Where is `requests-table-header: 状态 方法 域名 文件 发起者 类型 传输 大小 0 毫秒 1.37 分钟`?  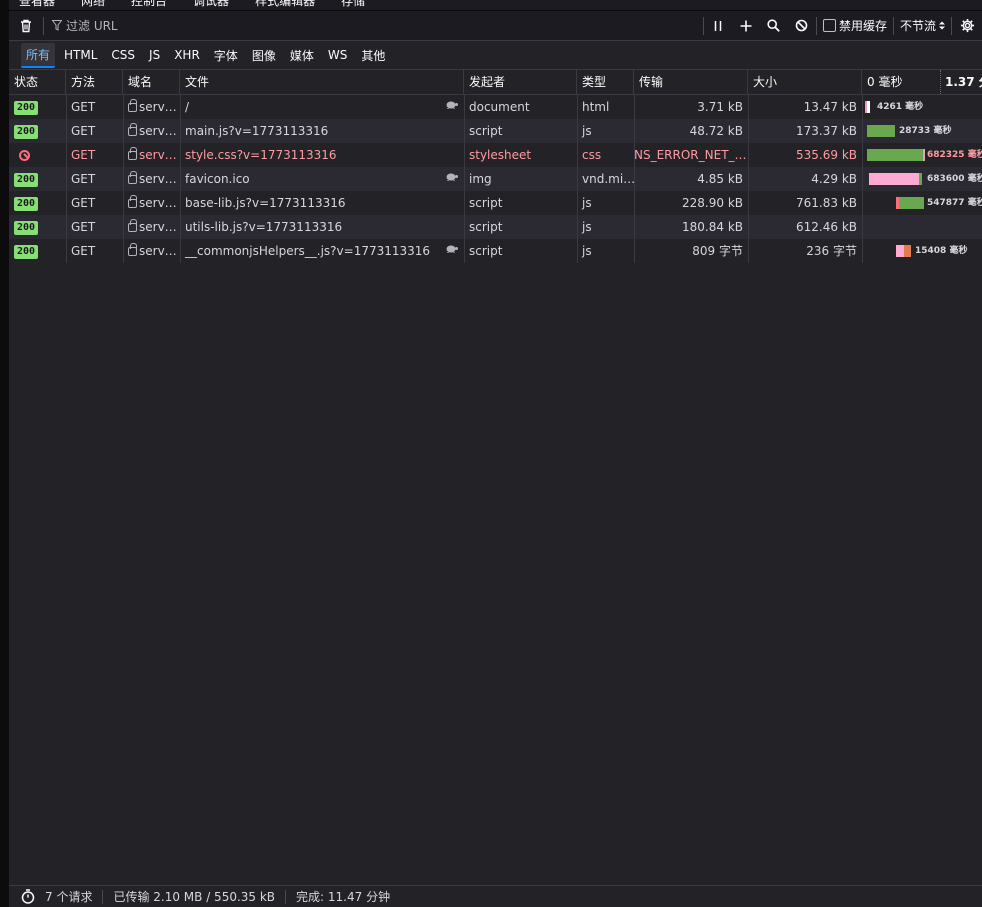 requests-table-header: 状态 方法 域名 文件 发起者 类型 传输 大小 0 毫秒 1.37 分钟 is located at coordinates (495, 82).